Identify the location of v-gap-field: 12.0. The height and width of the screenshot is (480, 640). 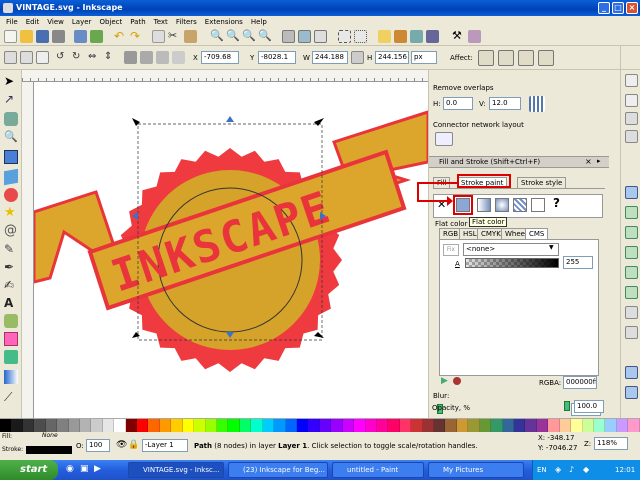
(505, 103).